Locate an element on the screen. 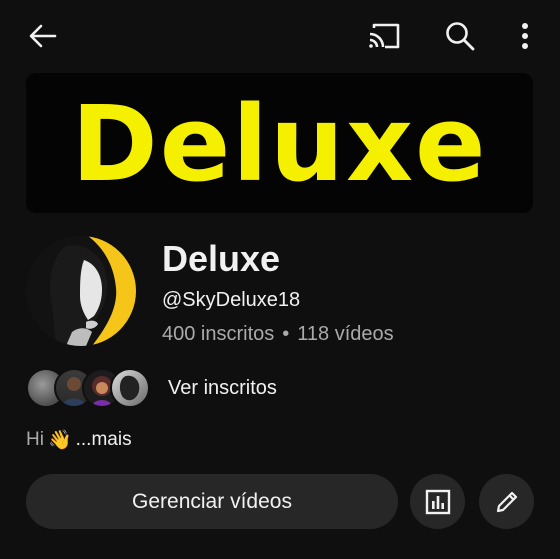  edit-channel-button is located at coordinates (506, 501).